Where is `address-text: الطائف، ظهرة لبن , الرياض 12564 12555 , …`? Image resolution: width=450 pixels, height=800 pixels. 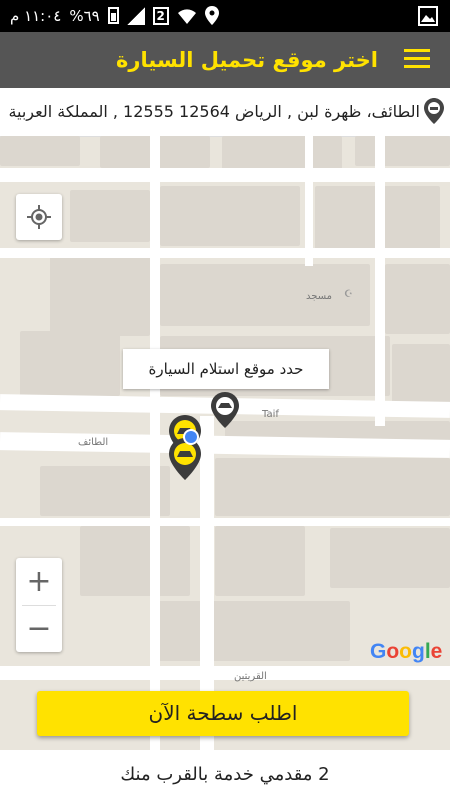
address-text: الطائف، ظهرة لبن , الرياض 12564 12555 , … is located at coordinates (213, 111).